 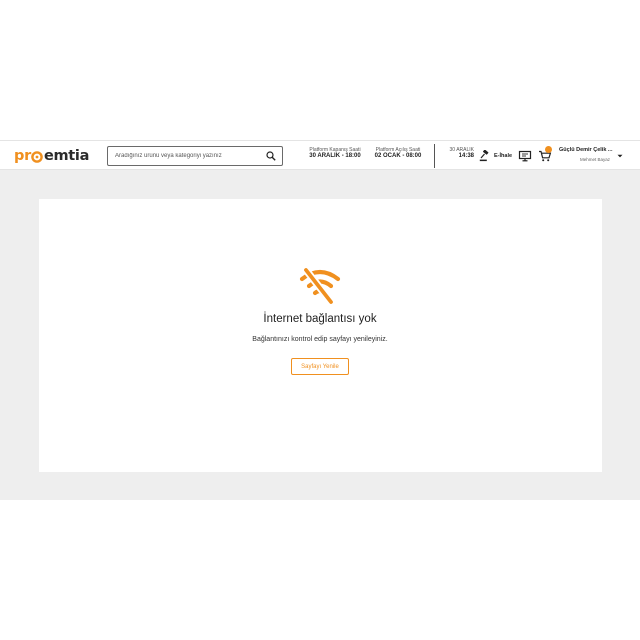 What do you see at coordinates (66, 156) in the screenshot?
I see `logo-text-end: emtia` at bounding box center [66, 156].